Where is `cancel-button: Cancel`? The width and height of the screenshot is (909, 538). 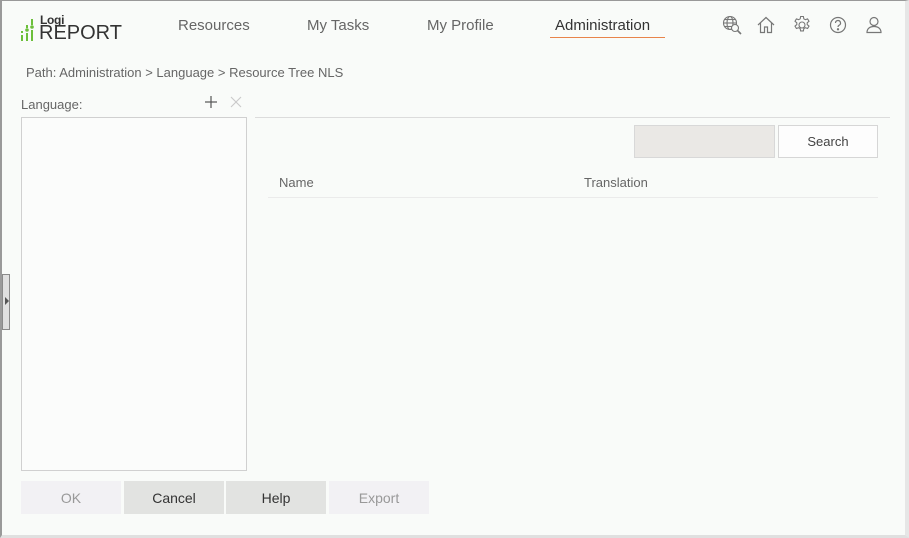
cancel-button: Cancel is located at coordinates (174, 497).